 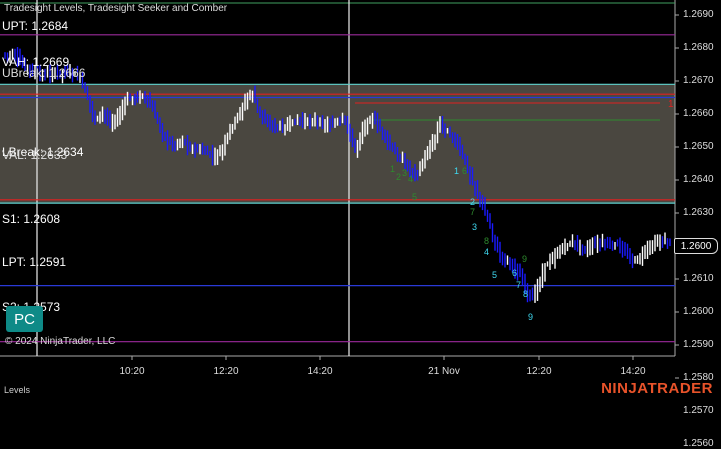 I want to click on val-label: VAL: 1.2633, so click(x=35, y=155).